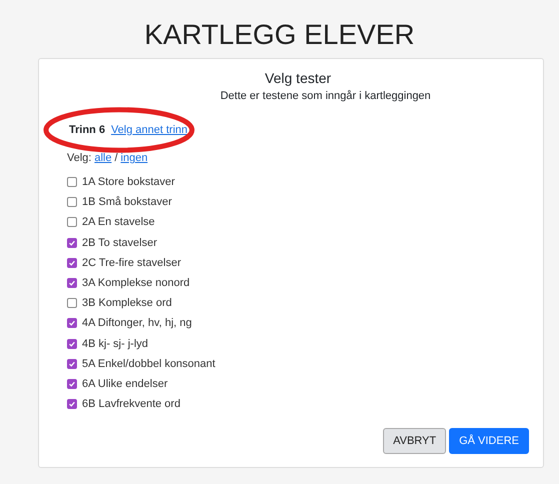 Image resolution: width=559 pixels, height=484 pixels. What do you see at coordinates (125, 384) in the screenshot?
I see `test-label: 6A Ulike endelser` at bounding box center [125, 384].